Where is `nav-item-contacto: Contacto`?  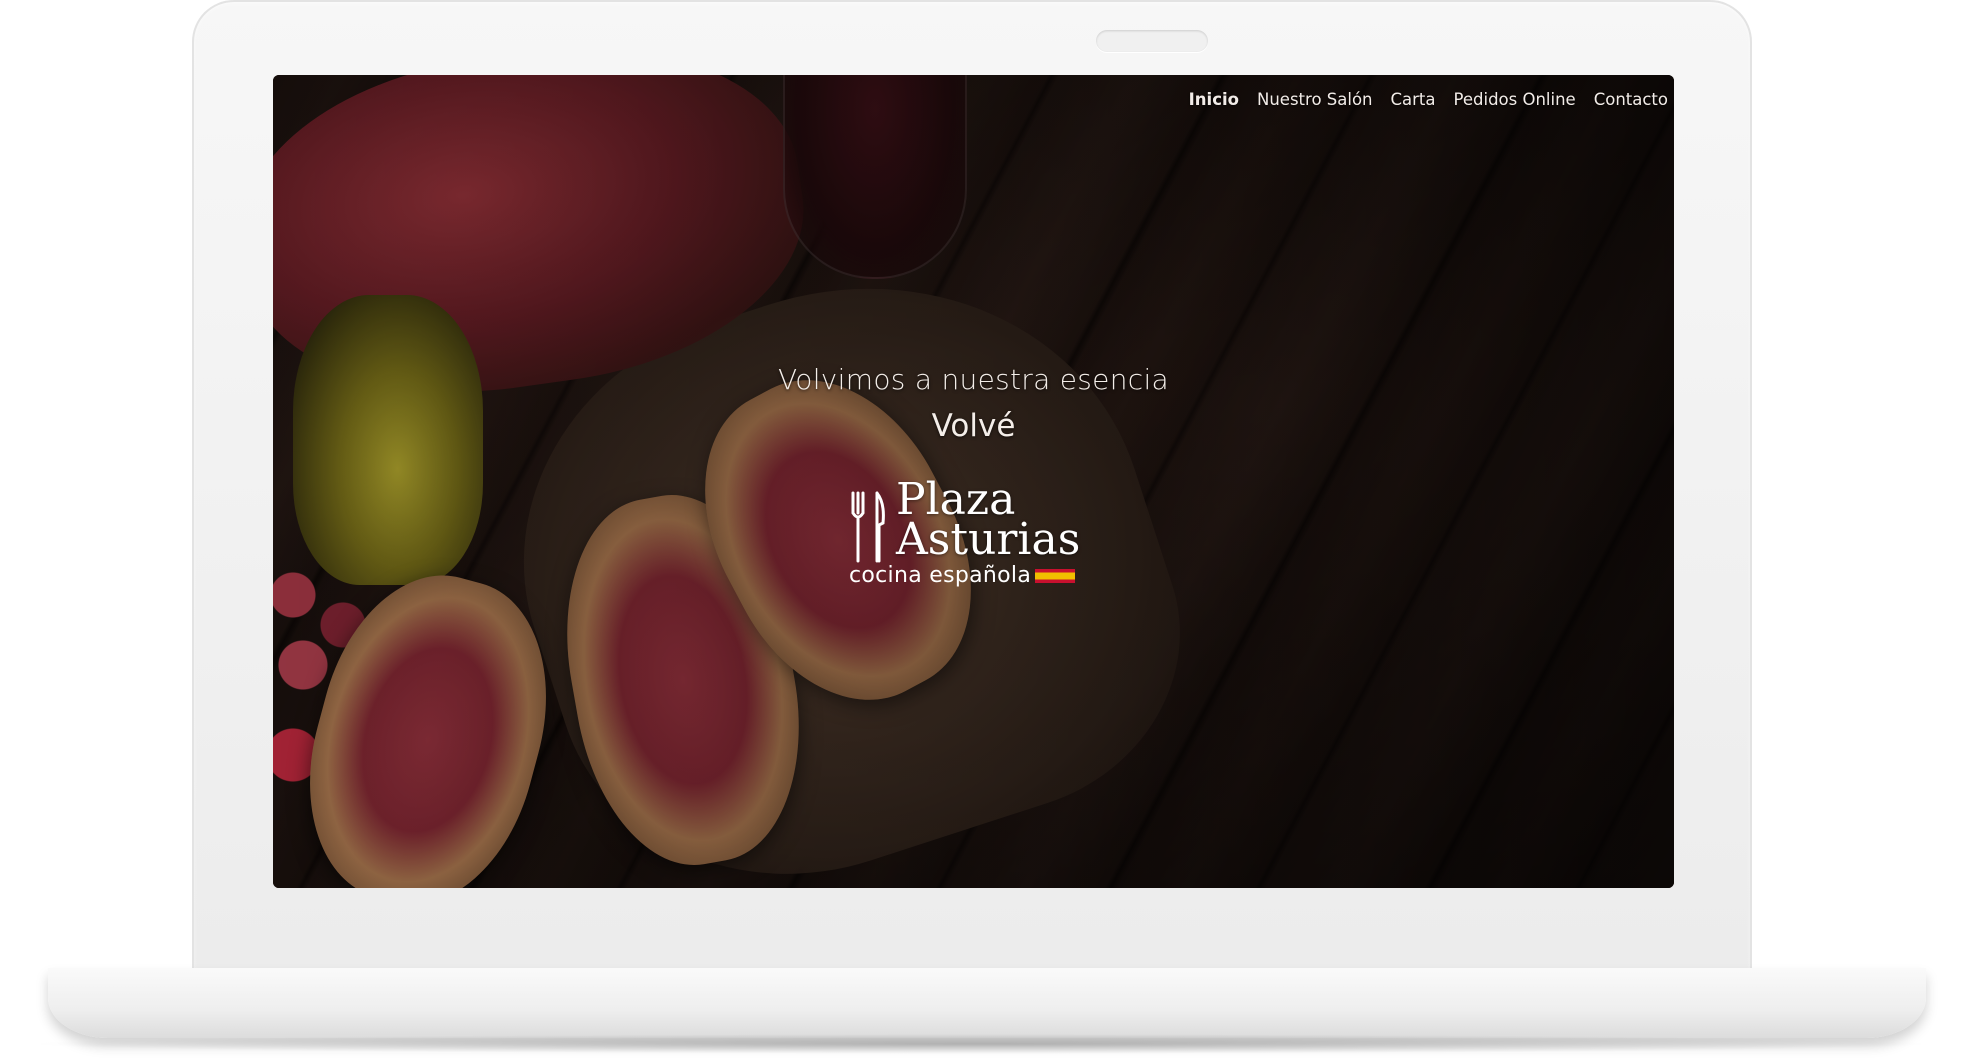
nav-item-contacto: Contacto is located at coordinates (1631, 99).